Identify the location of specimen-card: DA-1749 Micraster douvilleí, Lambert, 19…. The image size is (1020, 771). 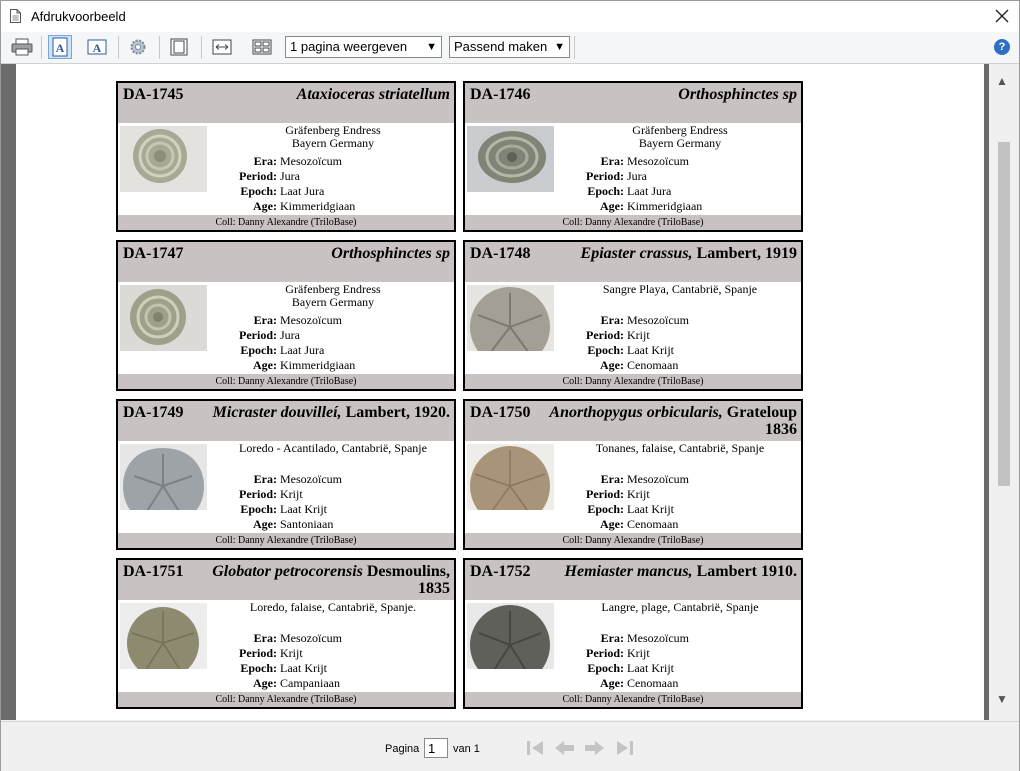
(286, 474).